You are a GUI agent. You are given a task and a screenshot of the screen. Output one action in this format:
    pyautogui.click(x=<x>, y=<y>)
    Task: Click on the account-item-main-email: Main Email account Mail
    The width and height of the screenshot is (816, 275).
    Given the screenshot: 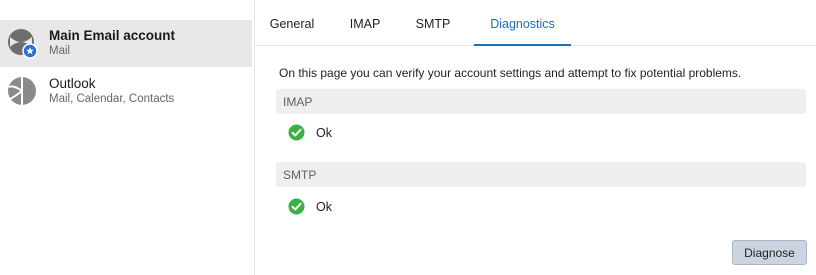 What is the action you would take?
    pyautogui.click(x=126, y=43)
    